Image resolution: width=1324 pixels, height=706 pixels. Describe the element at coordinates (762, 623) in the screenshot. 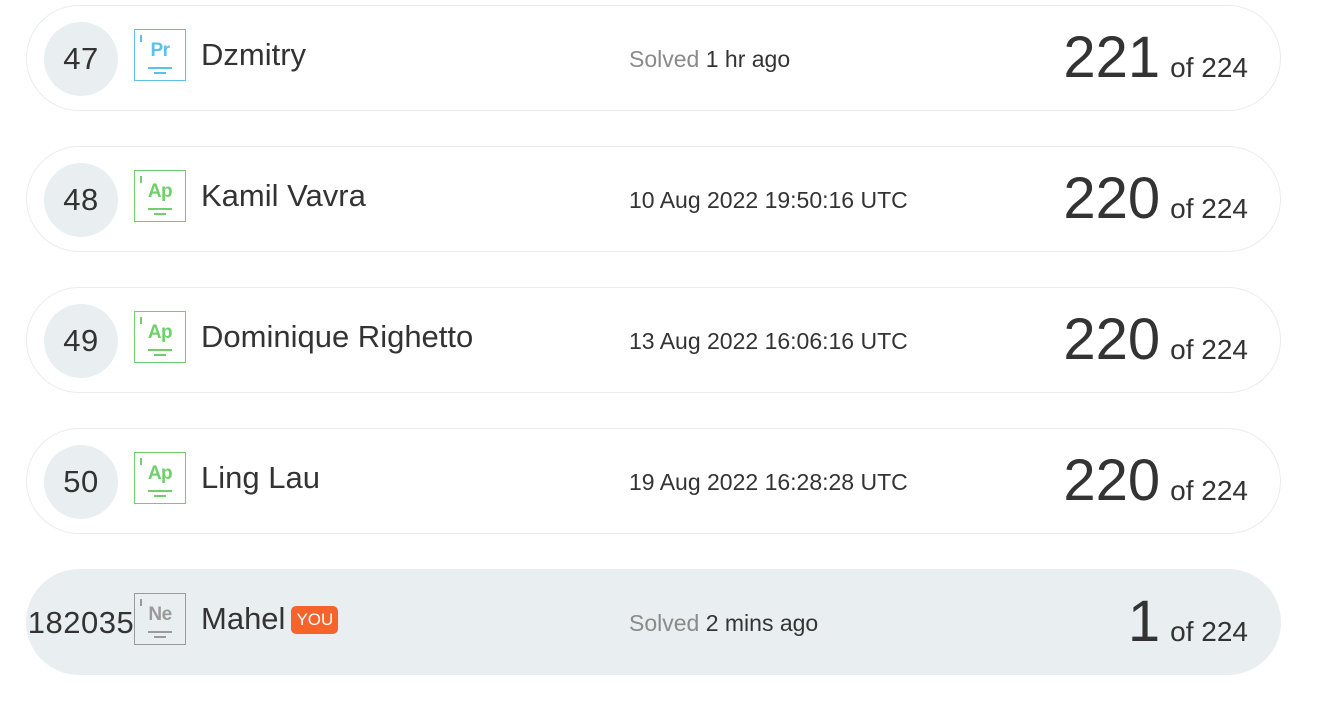

I see `solved-time-value: 2 mins ago` at that location.